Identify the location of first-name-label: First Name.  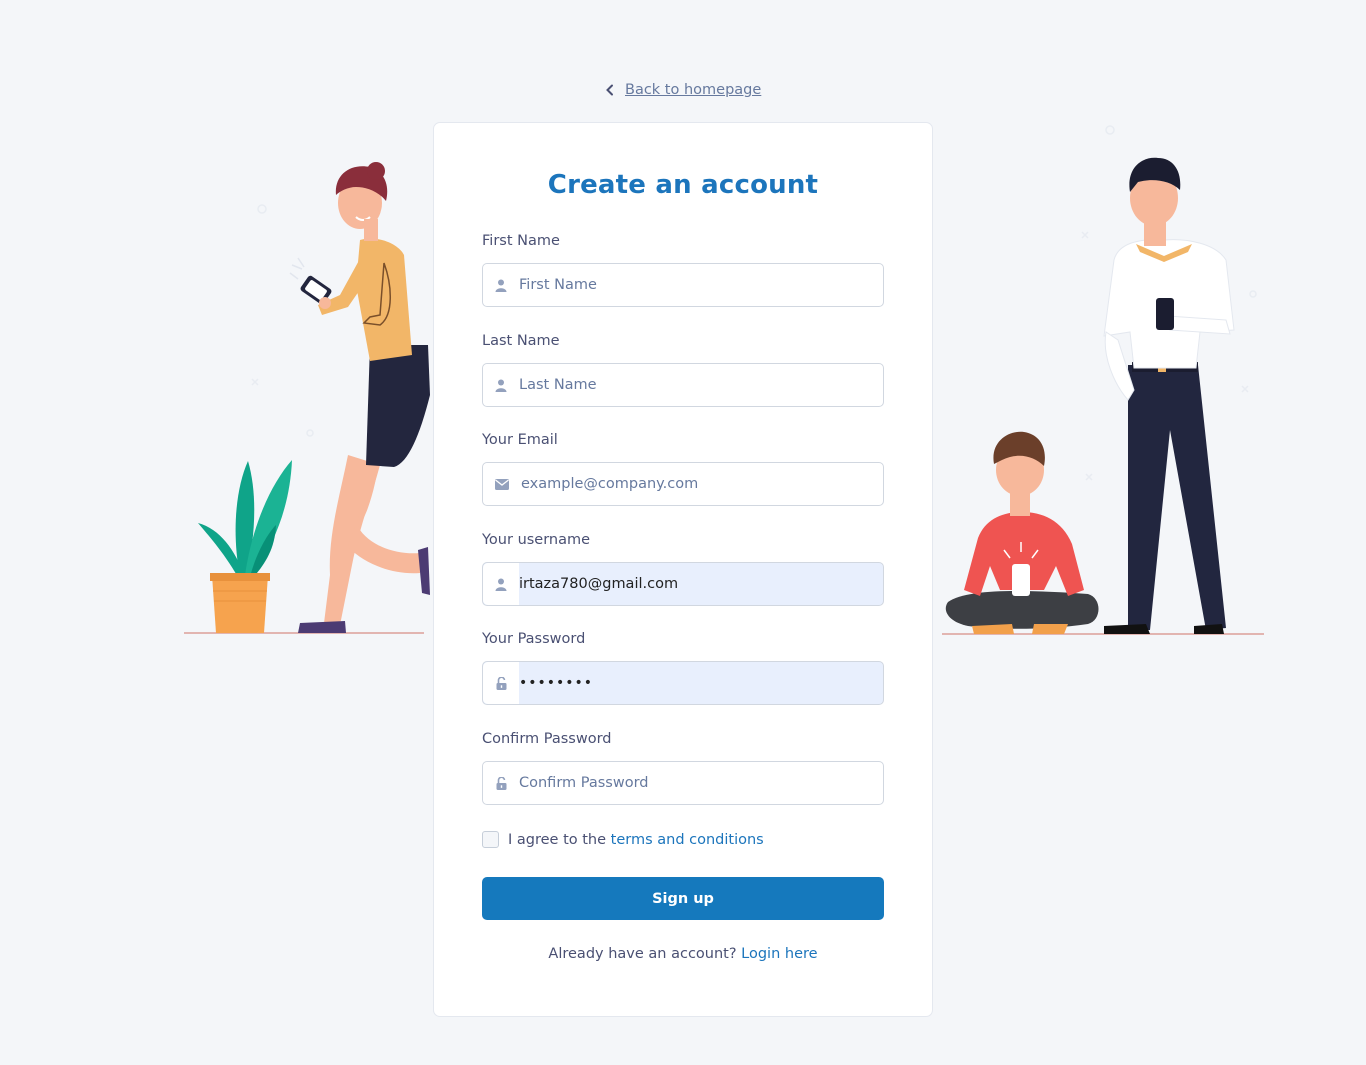
(521, 241).